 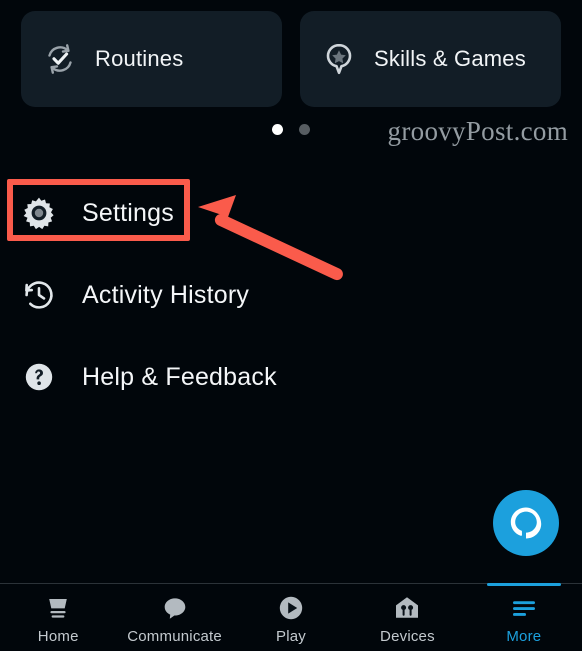 I want to click on home-devices-icon, so click(x=407, y=608).